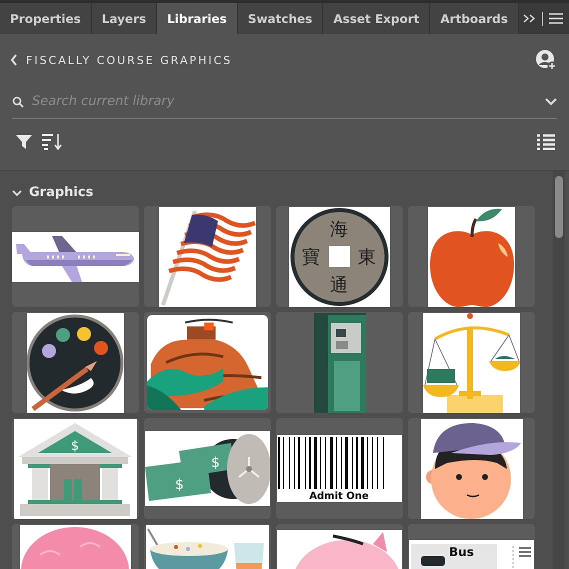 The height and width of the screenshot is (569, 569). Describe the element at coordinates (461, 552) in the screenshot. I see `sign-caption: Bus` at that location.